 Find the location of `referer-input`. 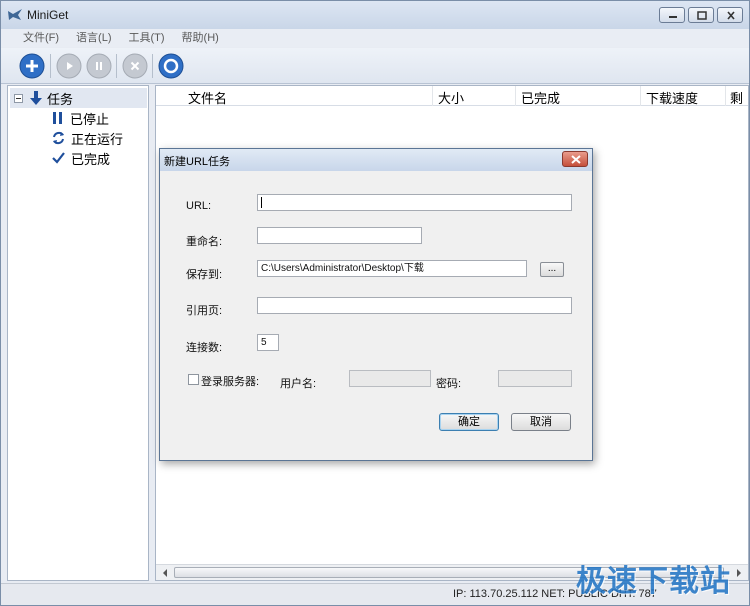

referer-input is located at coordinates (414, 305).